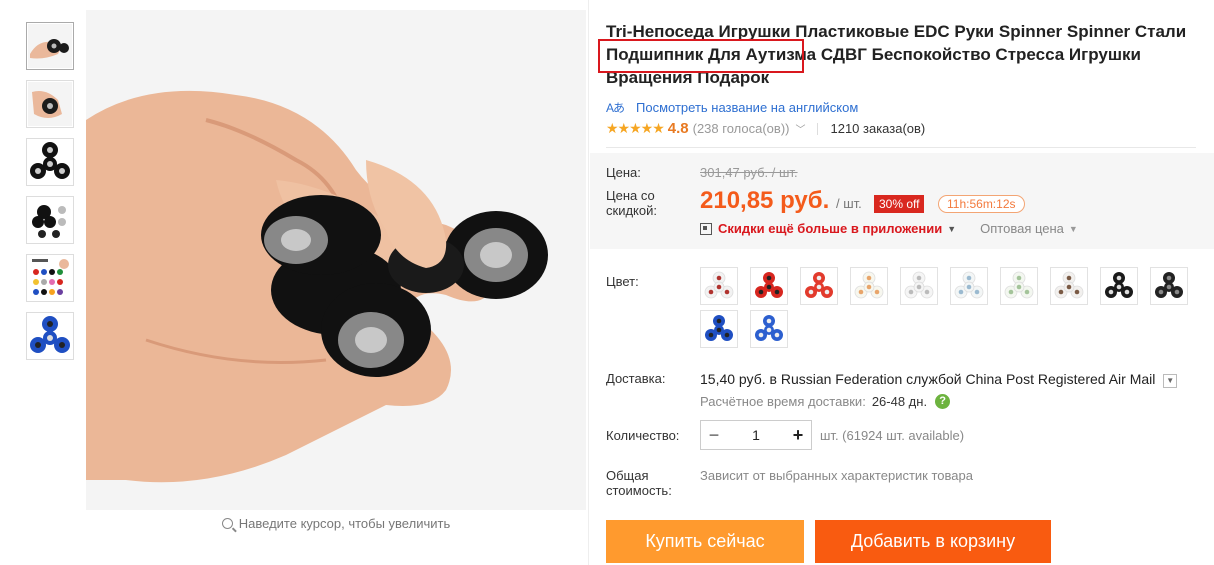  I want to click on color-swatch-black, so click(1119, 286).